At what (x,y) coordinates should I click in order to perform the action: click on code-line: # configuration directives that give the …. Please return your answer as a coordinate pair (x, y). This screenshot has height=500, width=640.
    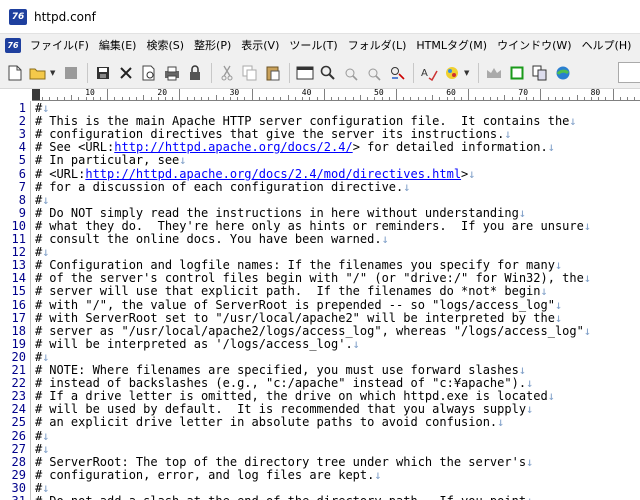
    Looking at the image, I should click on (273, 134).